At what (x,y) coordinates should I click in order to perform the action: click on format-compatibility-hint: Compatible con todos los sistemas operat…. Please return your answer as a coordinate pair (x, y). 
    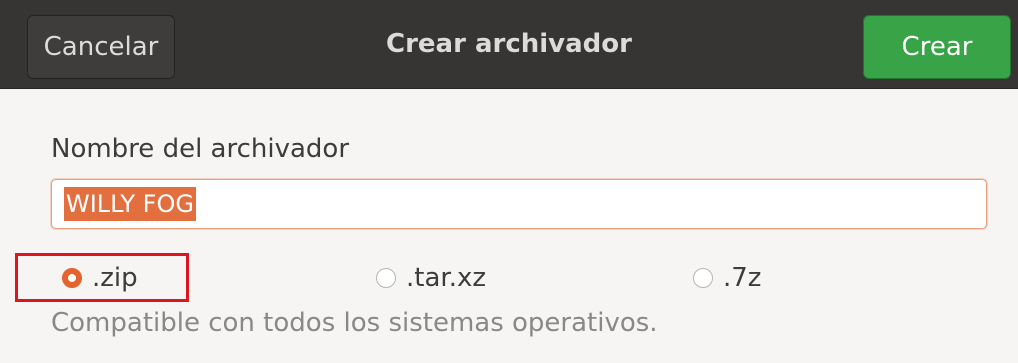
    Looking at the image, I should click on (354, 323).